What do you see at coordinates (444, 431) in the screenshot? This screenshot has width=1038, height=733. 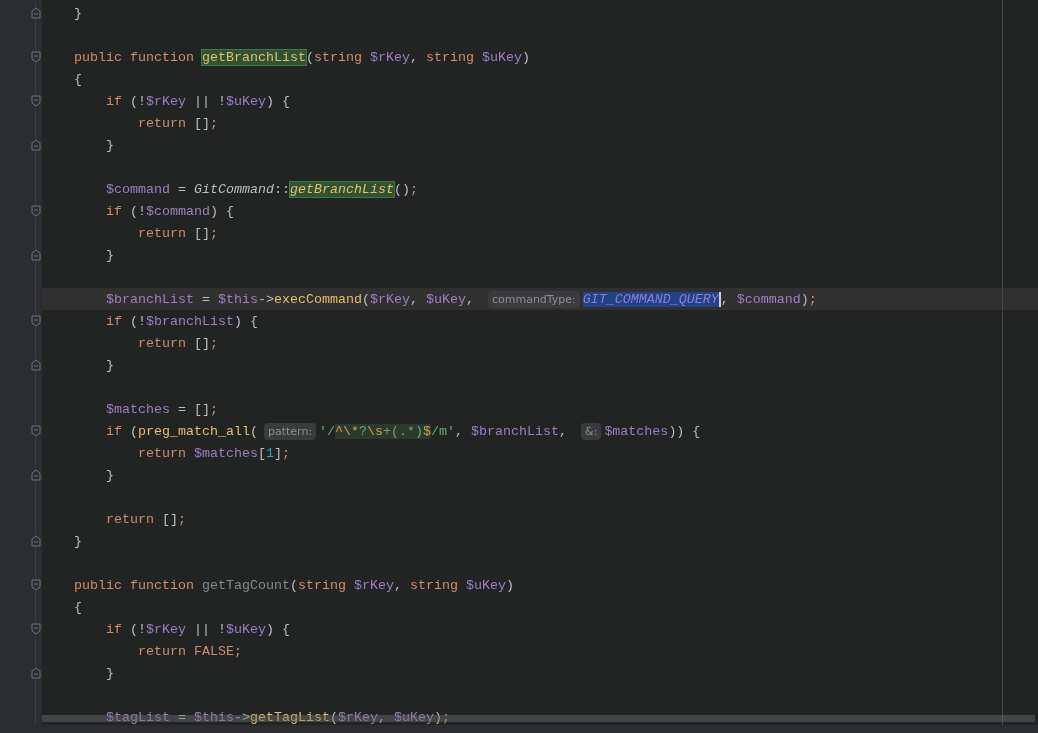 I see `code-text: '/^\*?\s+(.*)$/m', $branchList,` at bounding box center [444, 431].